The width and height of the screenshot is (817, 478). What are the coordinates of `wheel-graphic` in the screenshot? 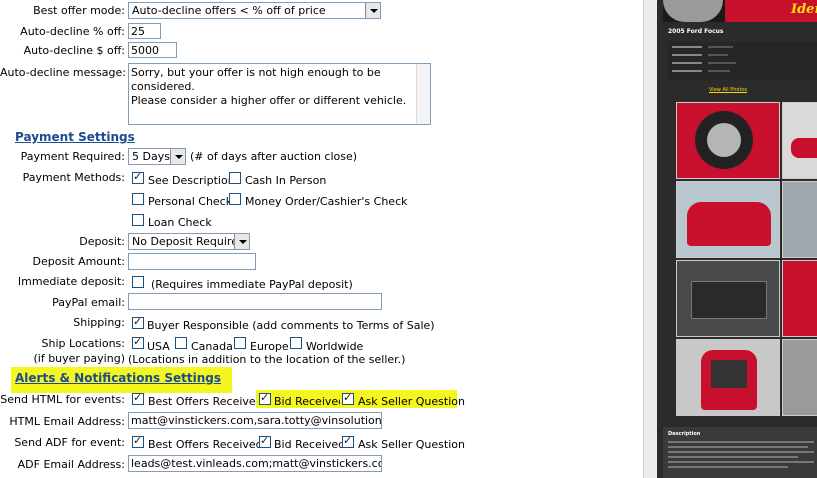 It's located at (693, 11).